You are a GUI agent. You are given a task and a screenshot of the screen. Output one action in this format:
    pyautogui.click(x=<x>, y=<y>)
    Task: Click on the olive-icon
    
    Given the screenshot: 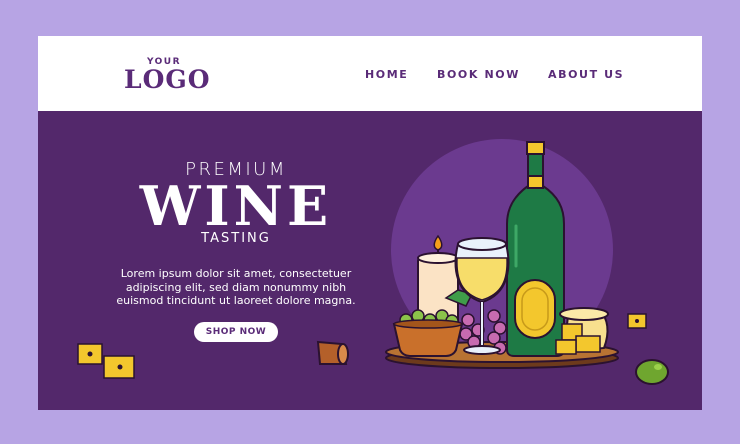 What is the action you would take?
    pyautogui.click(x=652, y=372)
    